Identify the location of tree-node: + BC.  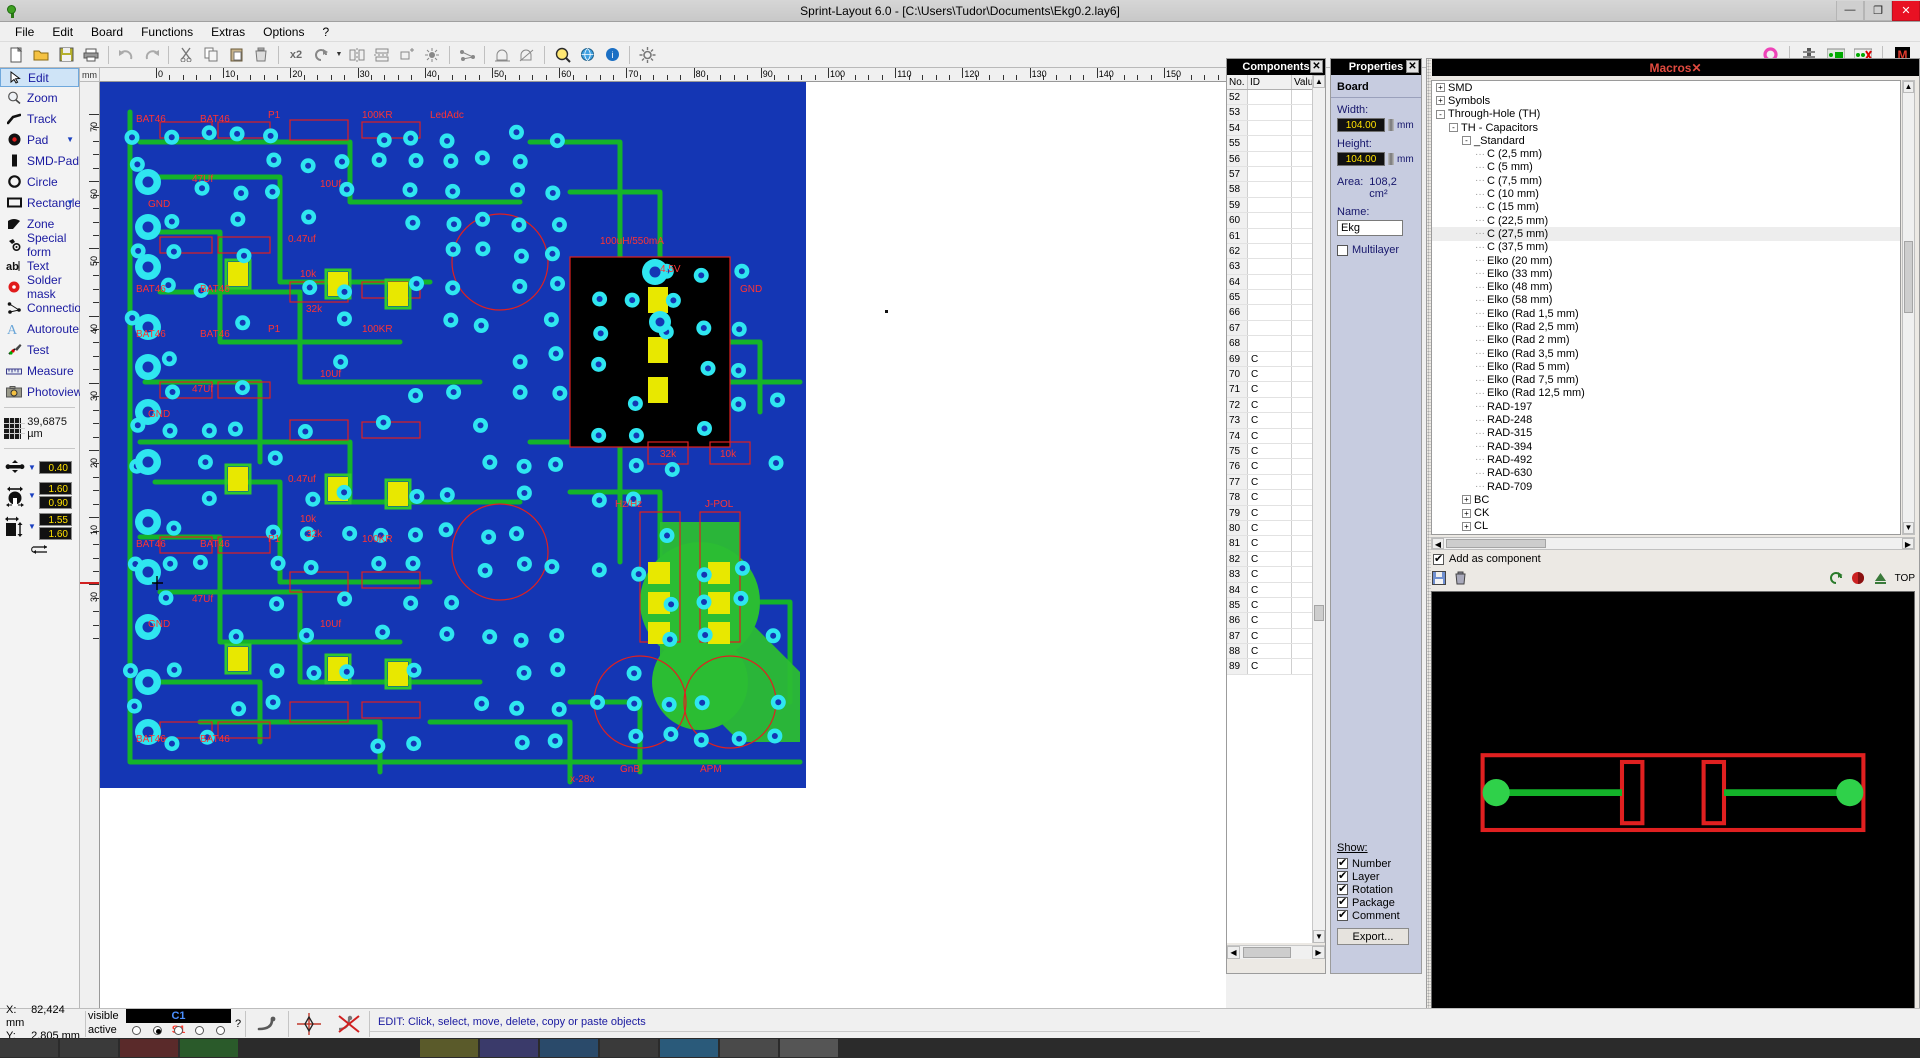
(1666, 499).